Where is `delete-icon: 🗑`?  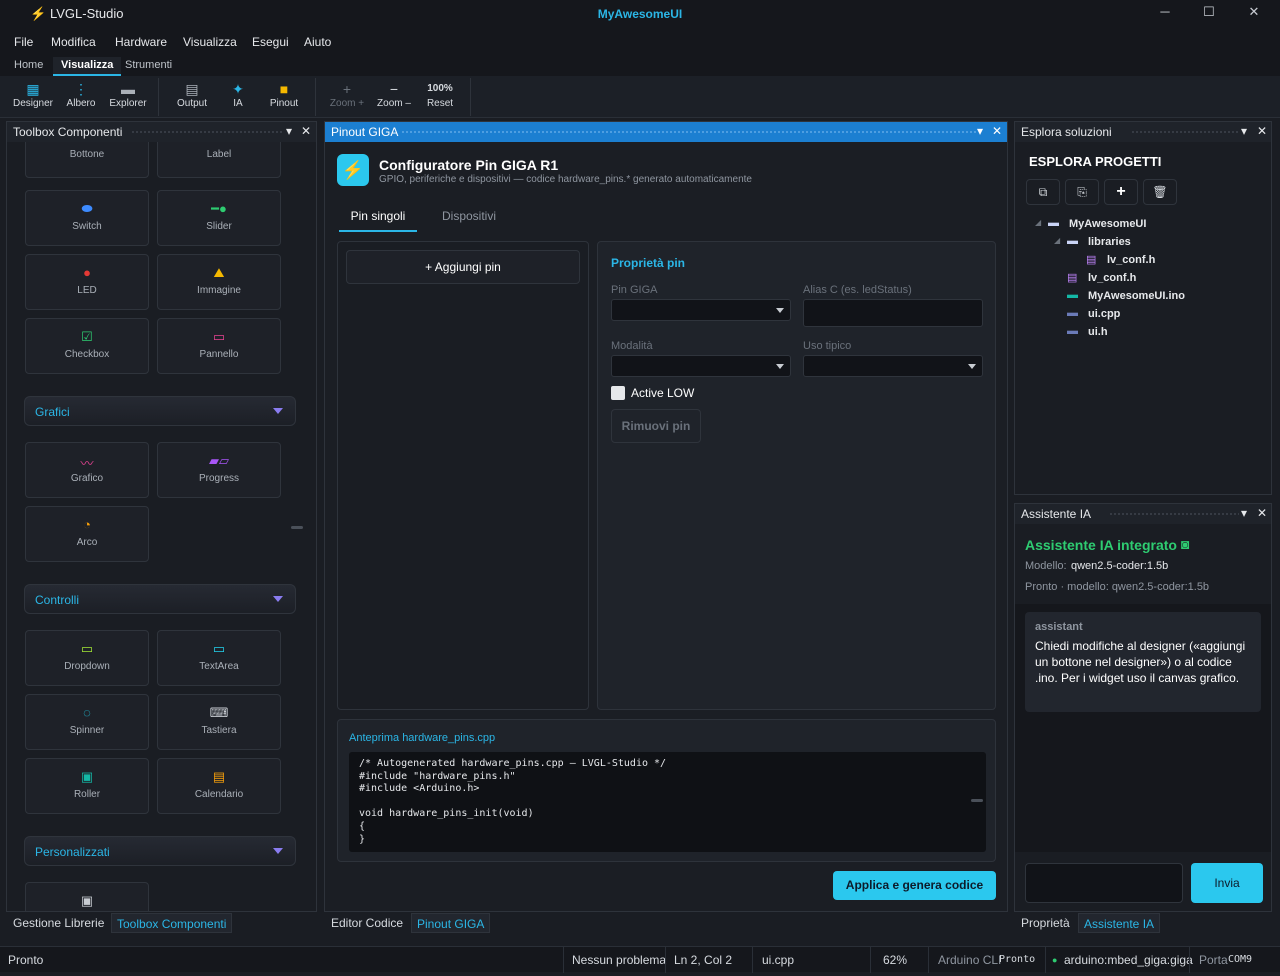
delete-icon: 🗑 is located at coordinates (1160, 192).